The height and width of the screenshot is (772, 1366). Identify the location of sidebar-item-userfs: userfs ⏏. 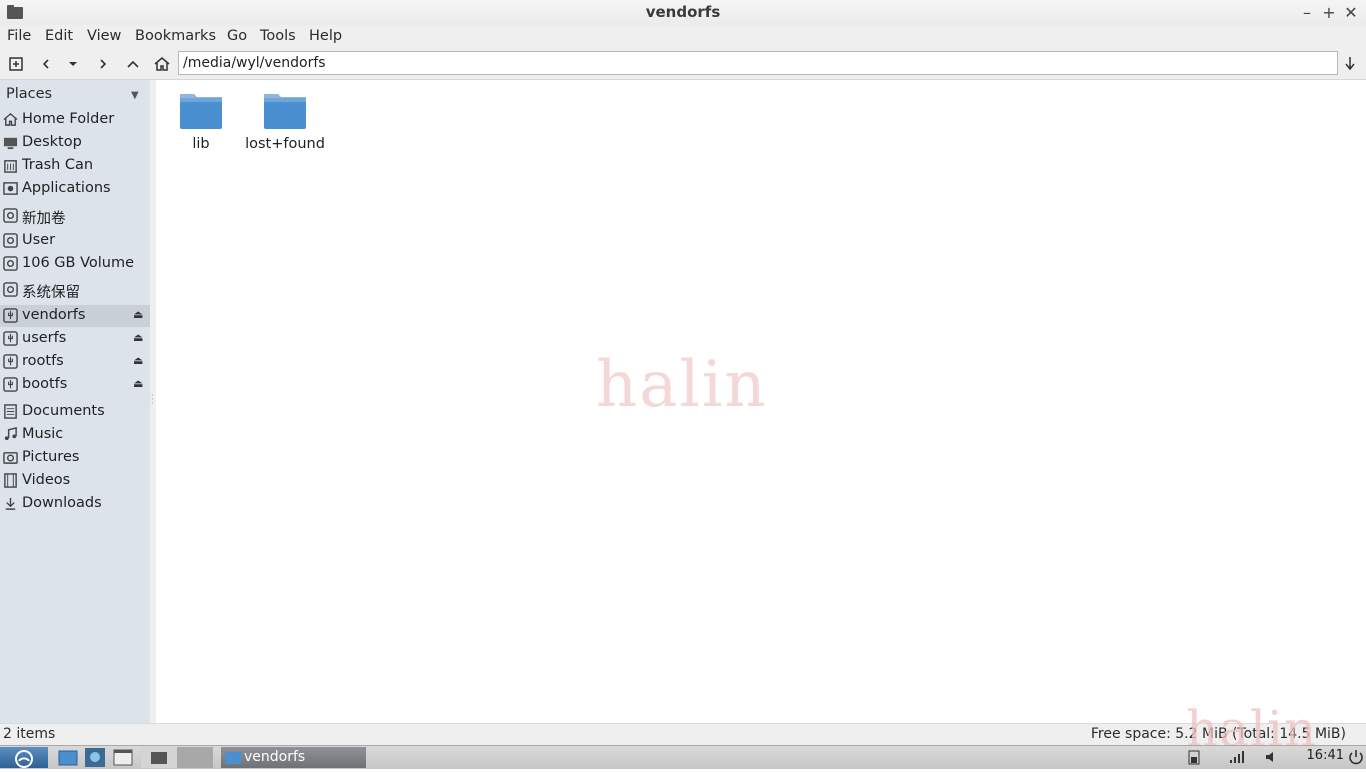
(75, 339).